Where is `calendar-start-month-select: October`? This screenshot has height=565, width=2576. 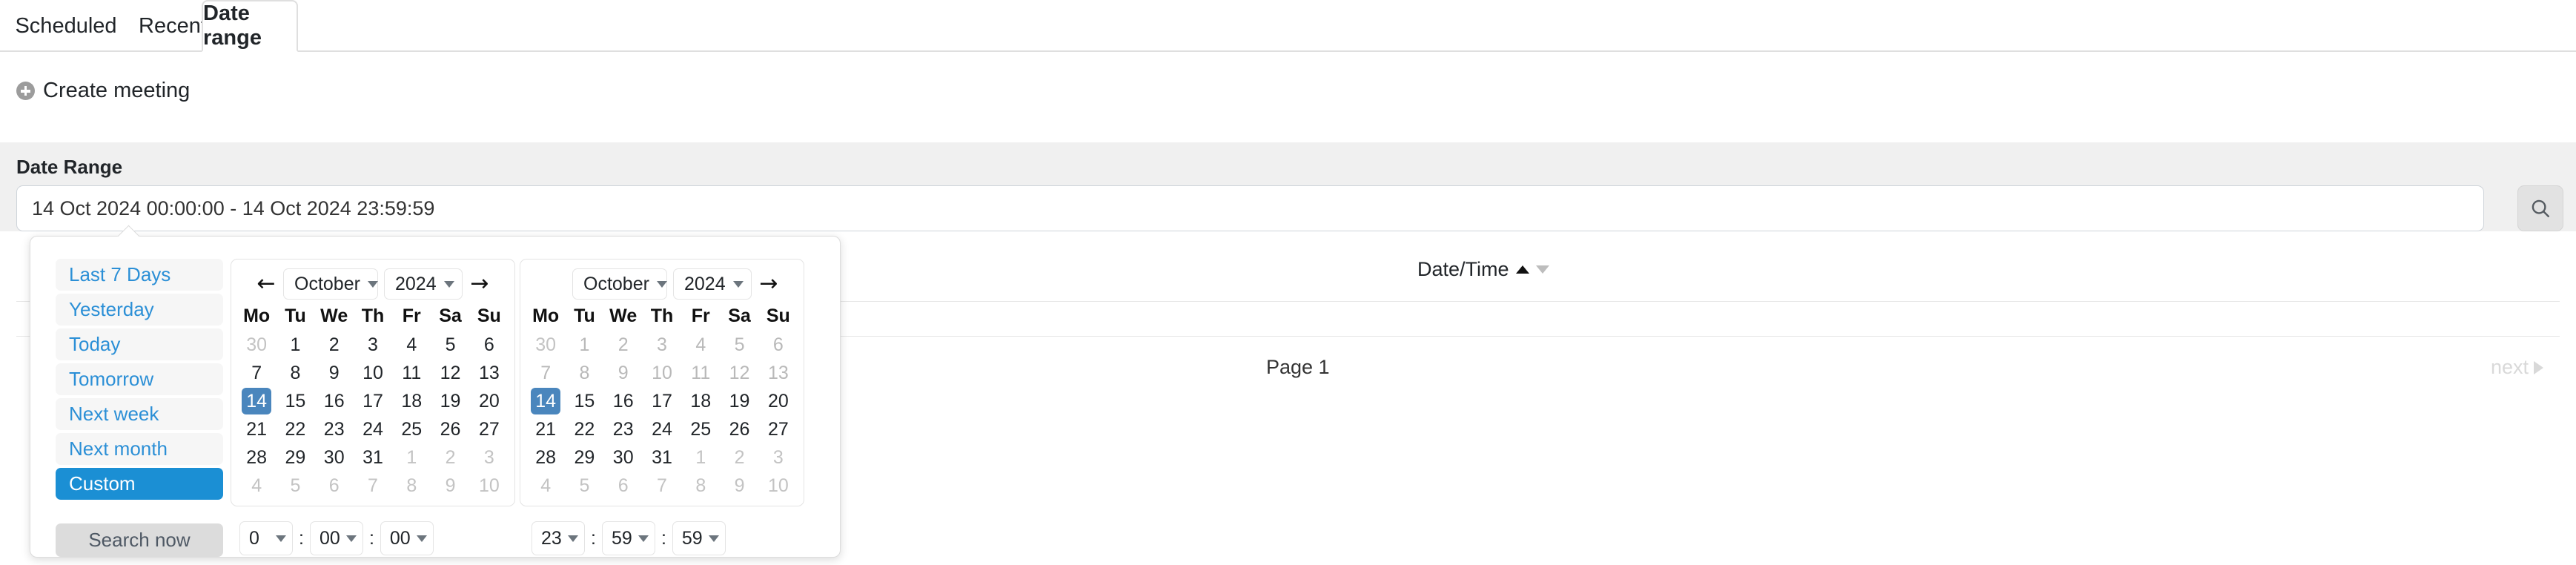
calendar-start-month-select: October is located at coordinates (330, 284).